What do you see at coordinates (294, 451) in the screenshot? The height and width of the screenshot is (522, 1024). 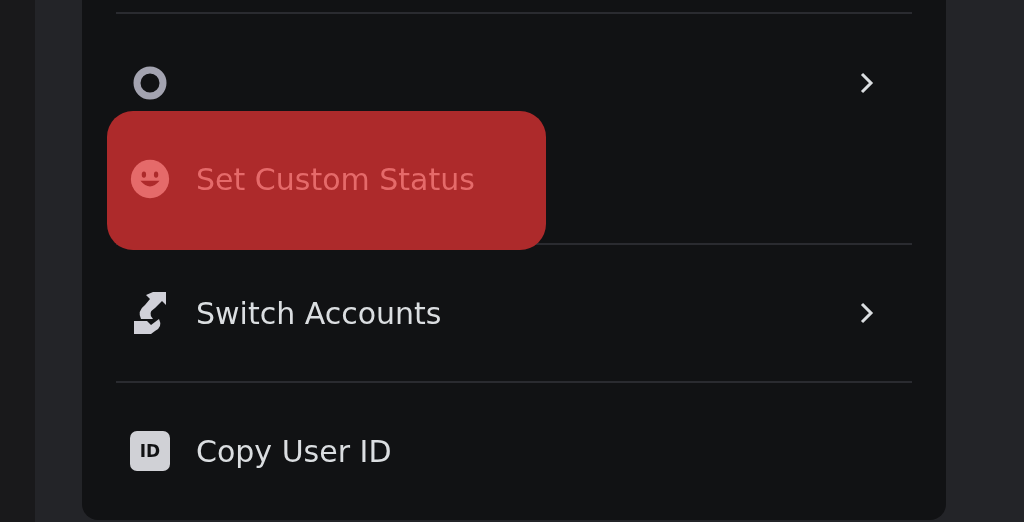 I see `menu-item-label: Copy User ID` at bounding box center [294, 451].